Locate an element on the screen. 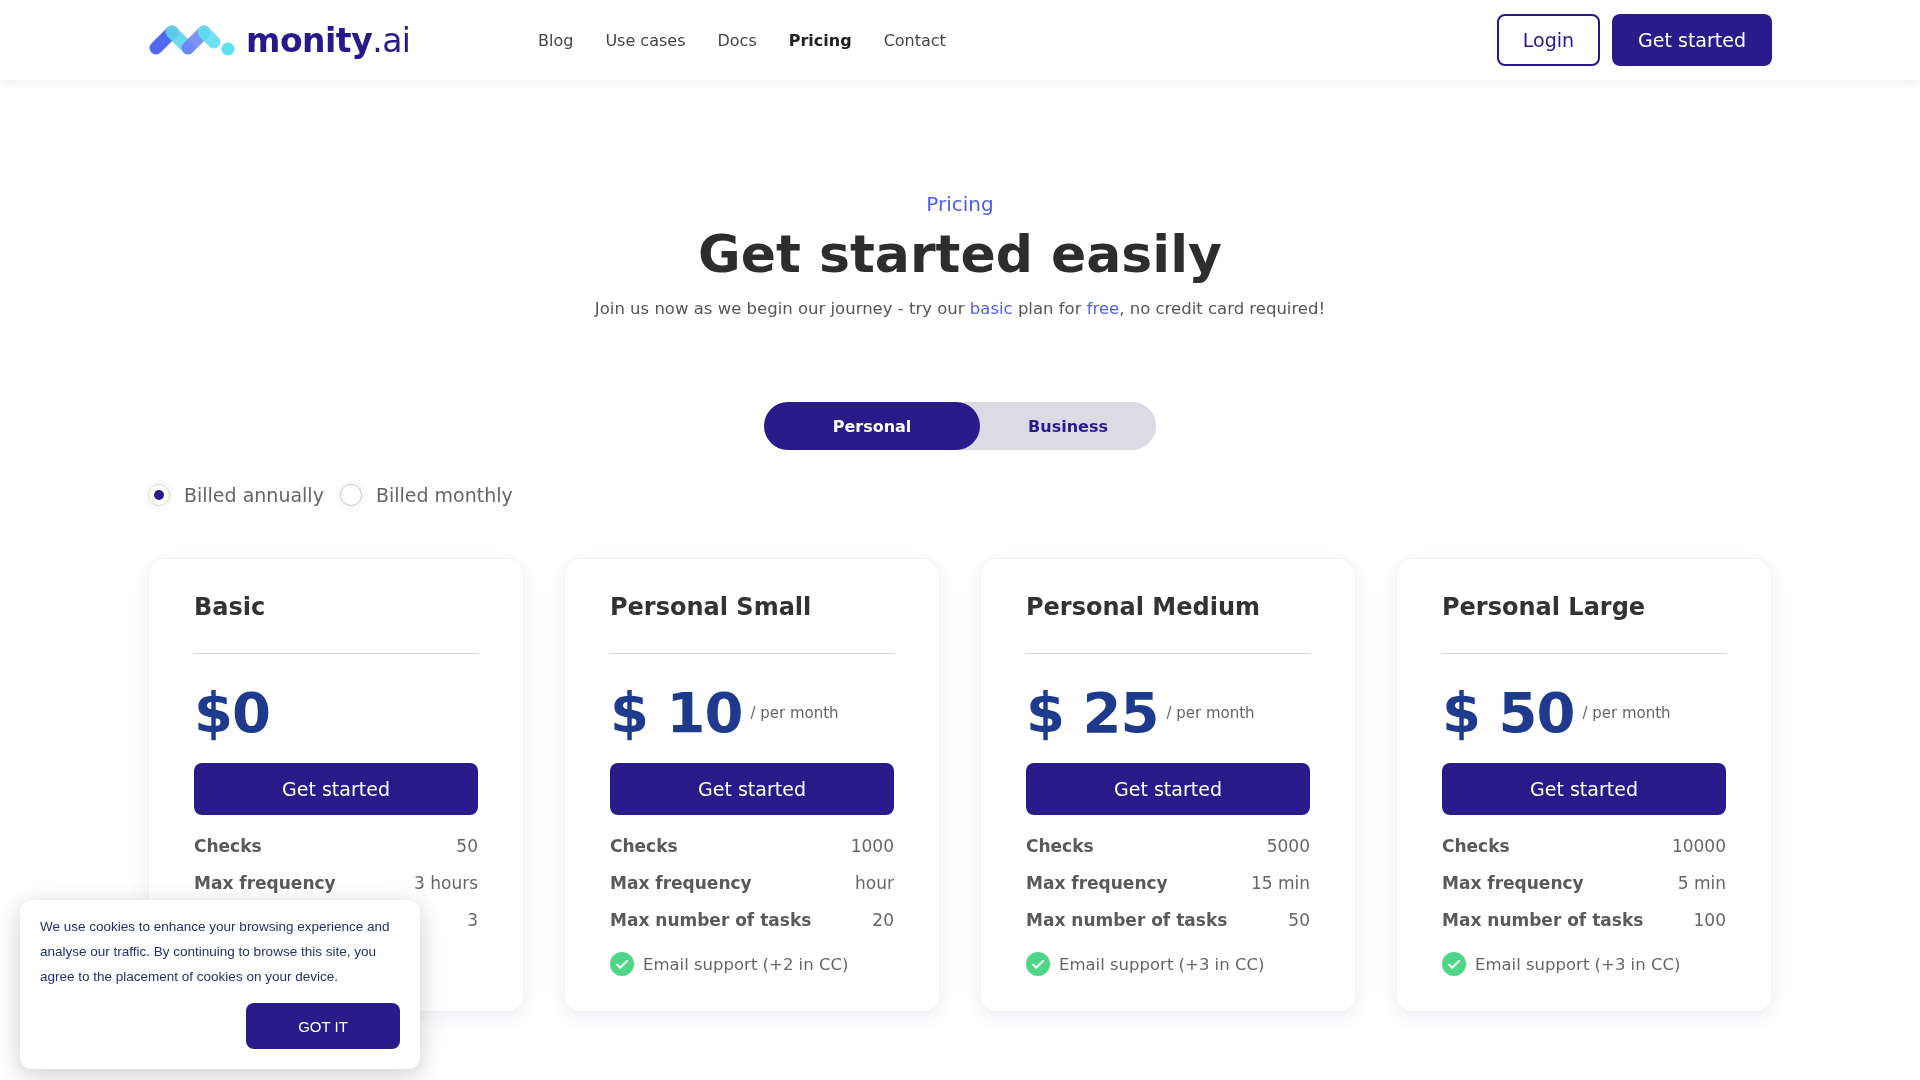 The height and width of the screenshot is (1080, 1920). plan-tab: Business is located at coordinates (1068, 426).